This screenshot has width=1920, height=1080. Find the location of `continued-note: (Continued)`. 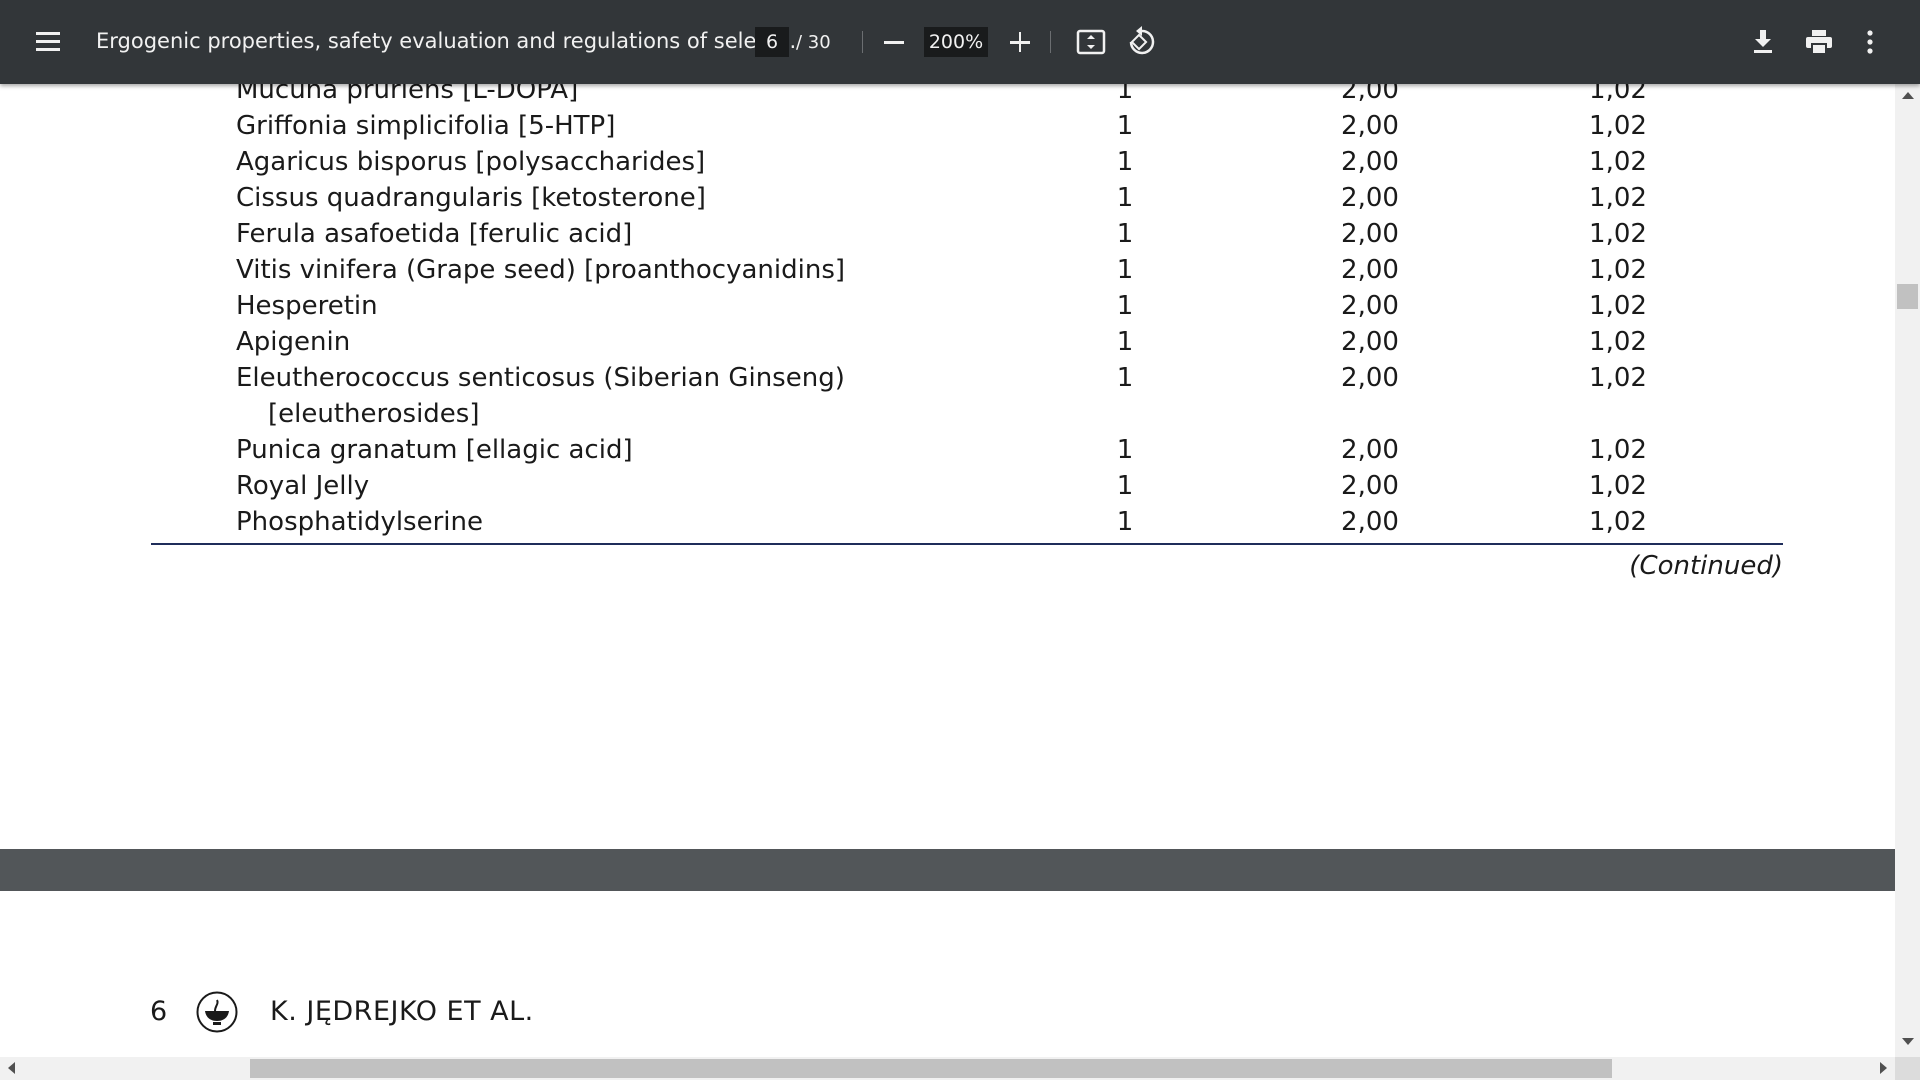

continued-note: (Continued) is located at coordinates (1706, 566).